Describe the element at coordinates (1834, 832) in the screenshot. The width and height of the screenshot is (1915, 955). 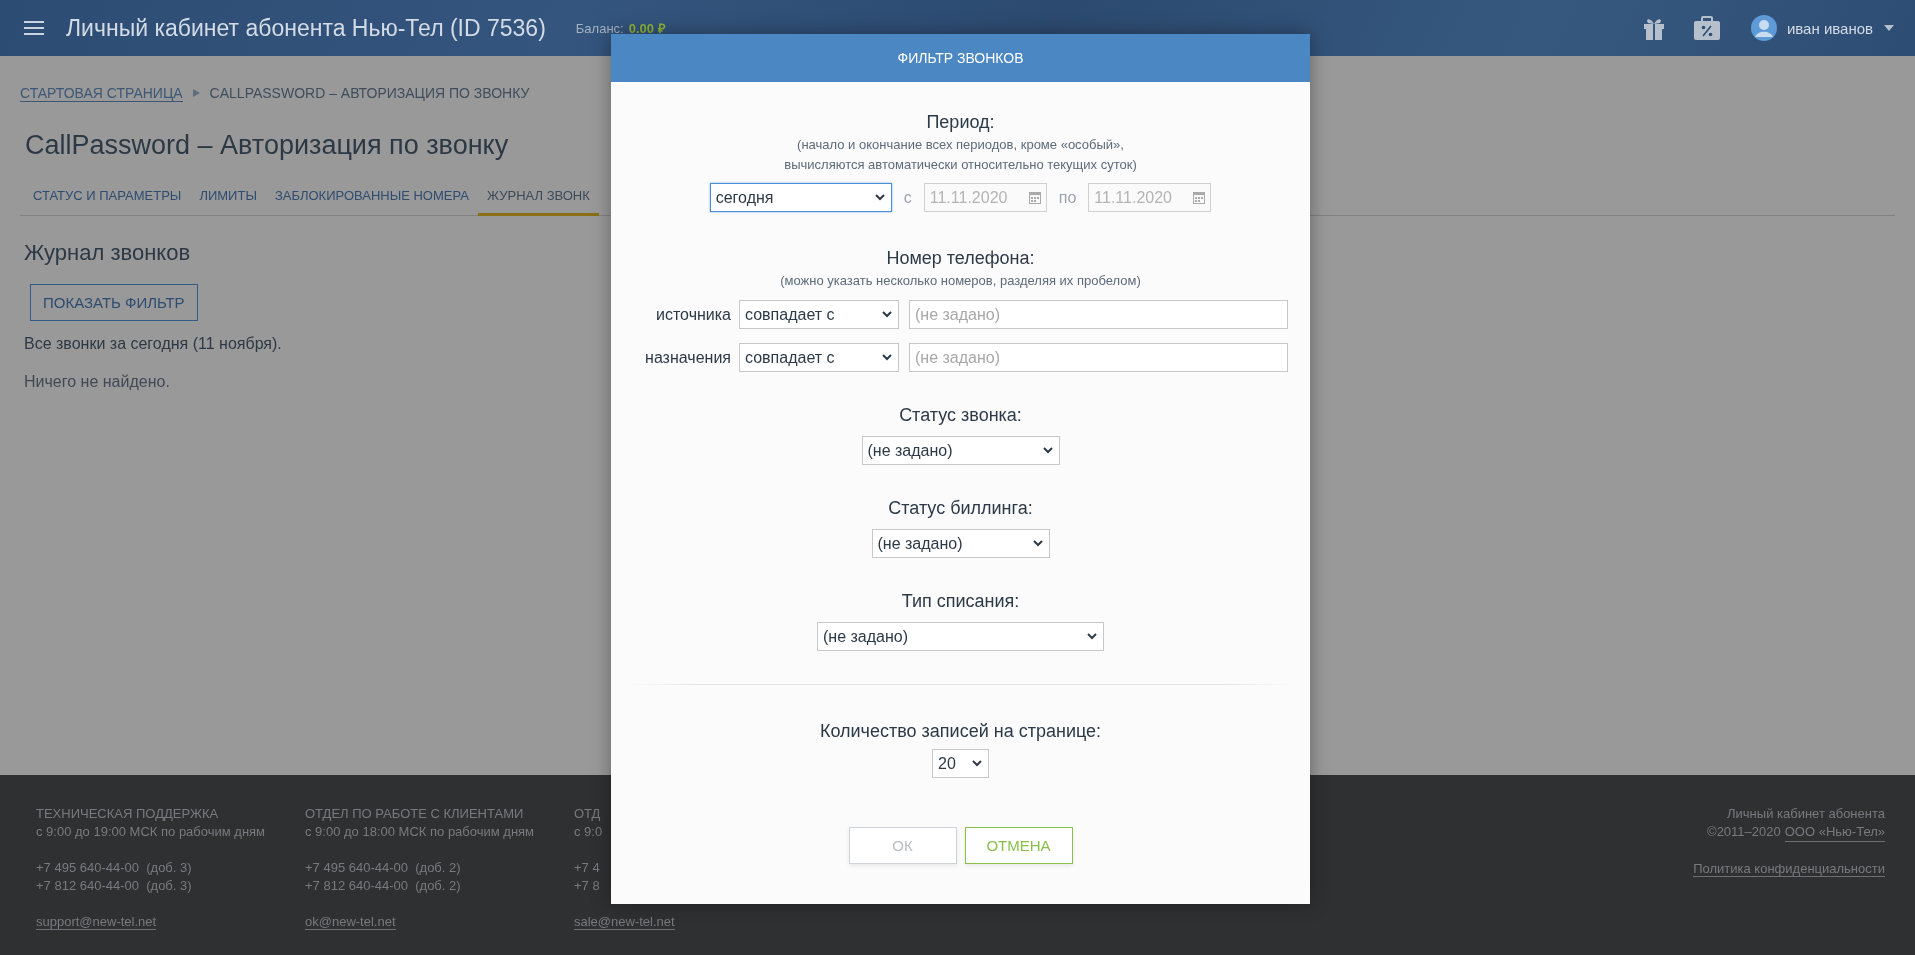
I see `company-link: ООО «Нью-Тел»` at that location.